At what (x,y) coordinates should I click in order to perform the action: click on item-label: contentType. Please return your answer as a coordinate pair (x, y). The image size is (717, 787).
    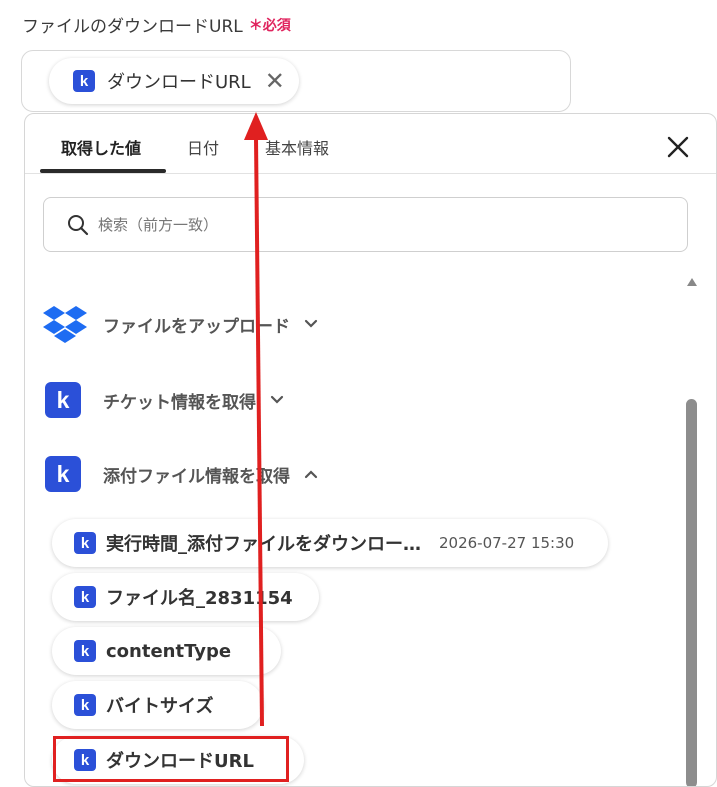
    Looking at the image, I should click on (169, 651).